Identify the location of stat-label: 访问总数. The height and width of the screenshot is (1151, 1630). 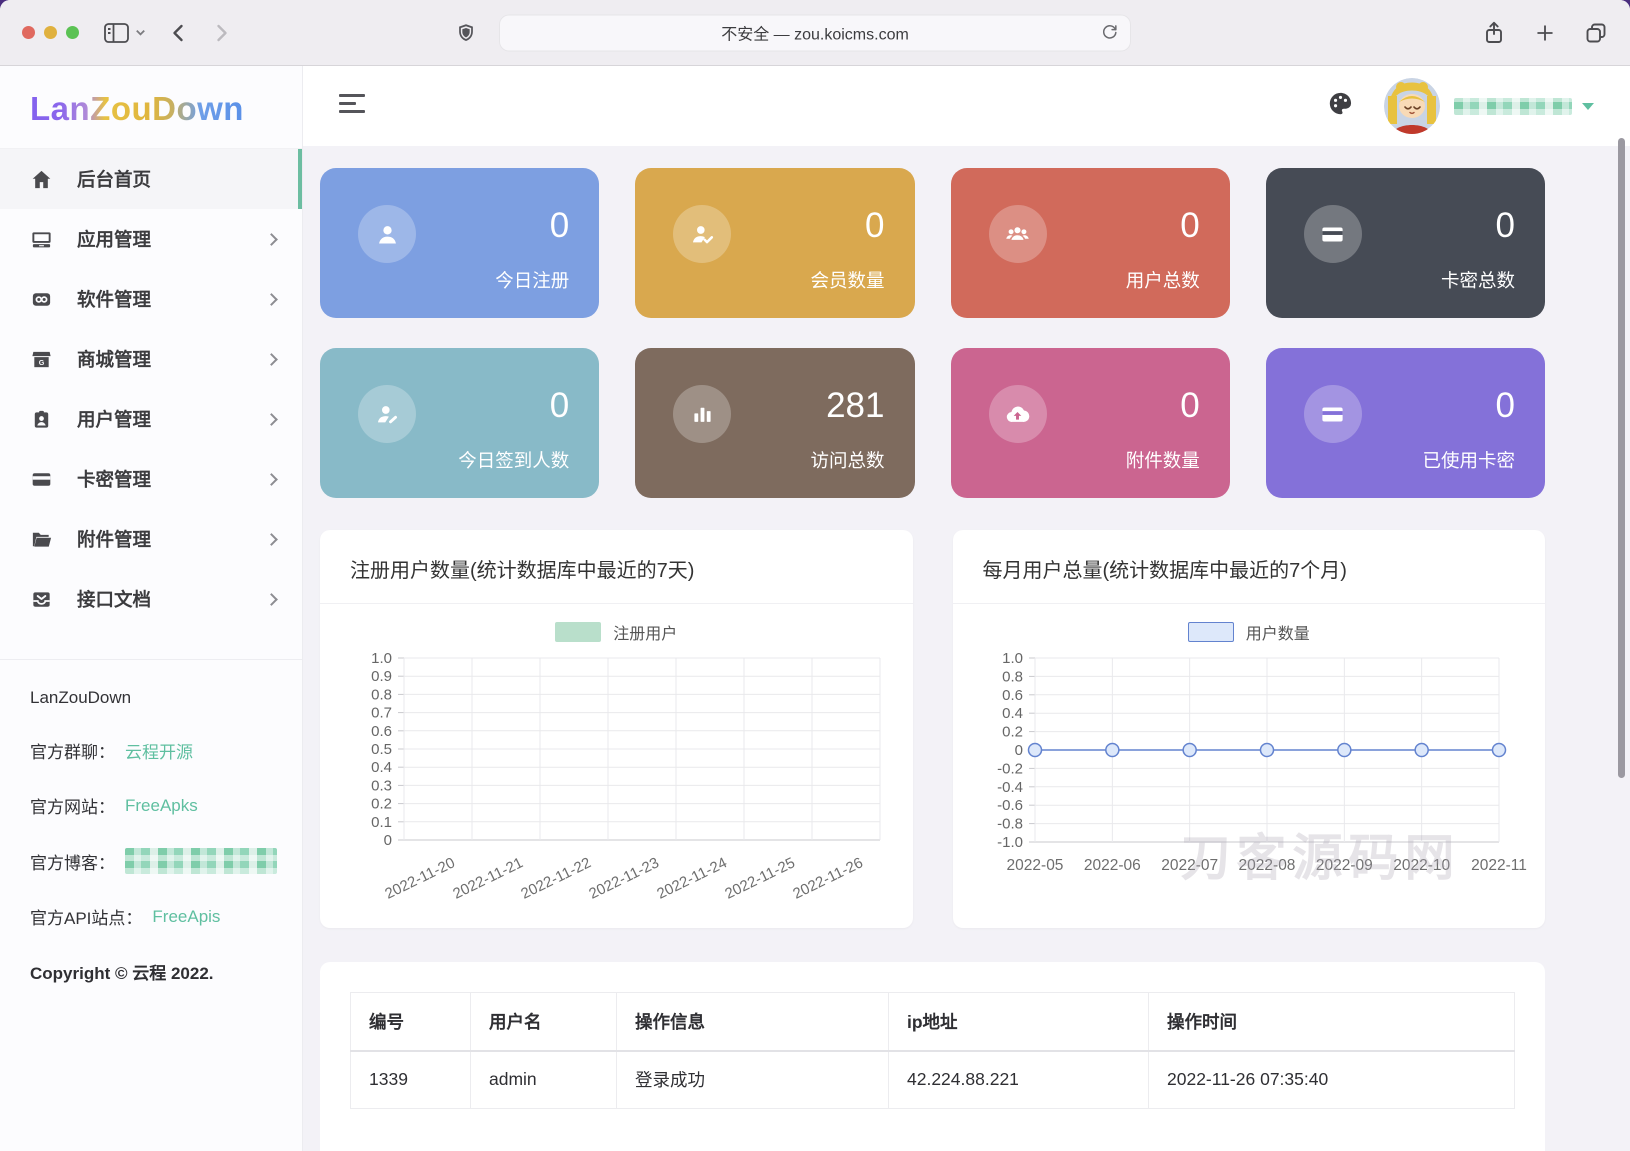
(847, 460).